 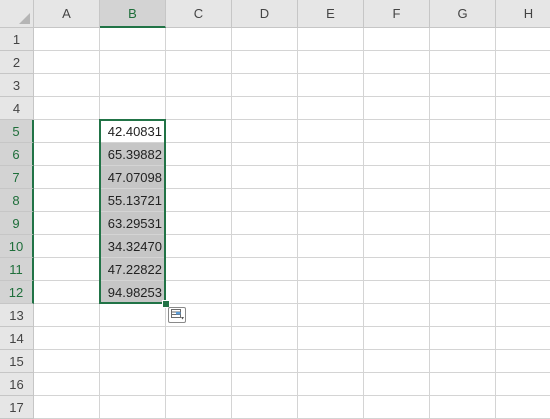 I want to click on cell-b2, so click(x=133, y=62).